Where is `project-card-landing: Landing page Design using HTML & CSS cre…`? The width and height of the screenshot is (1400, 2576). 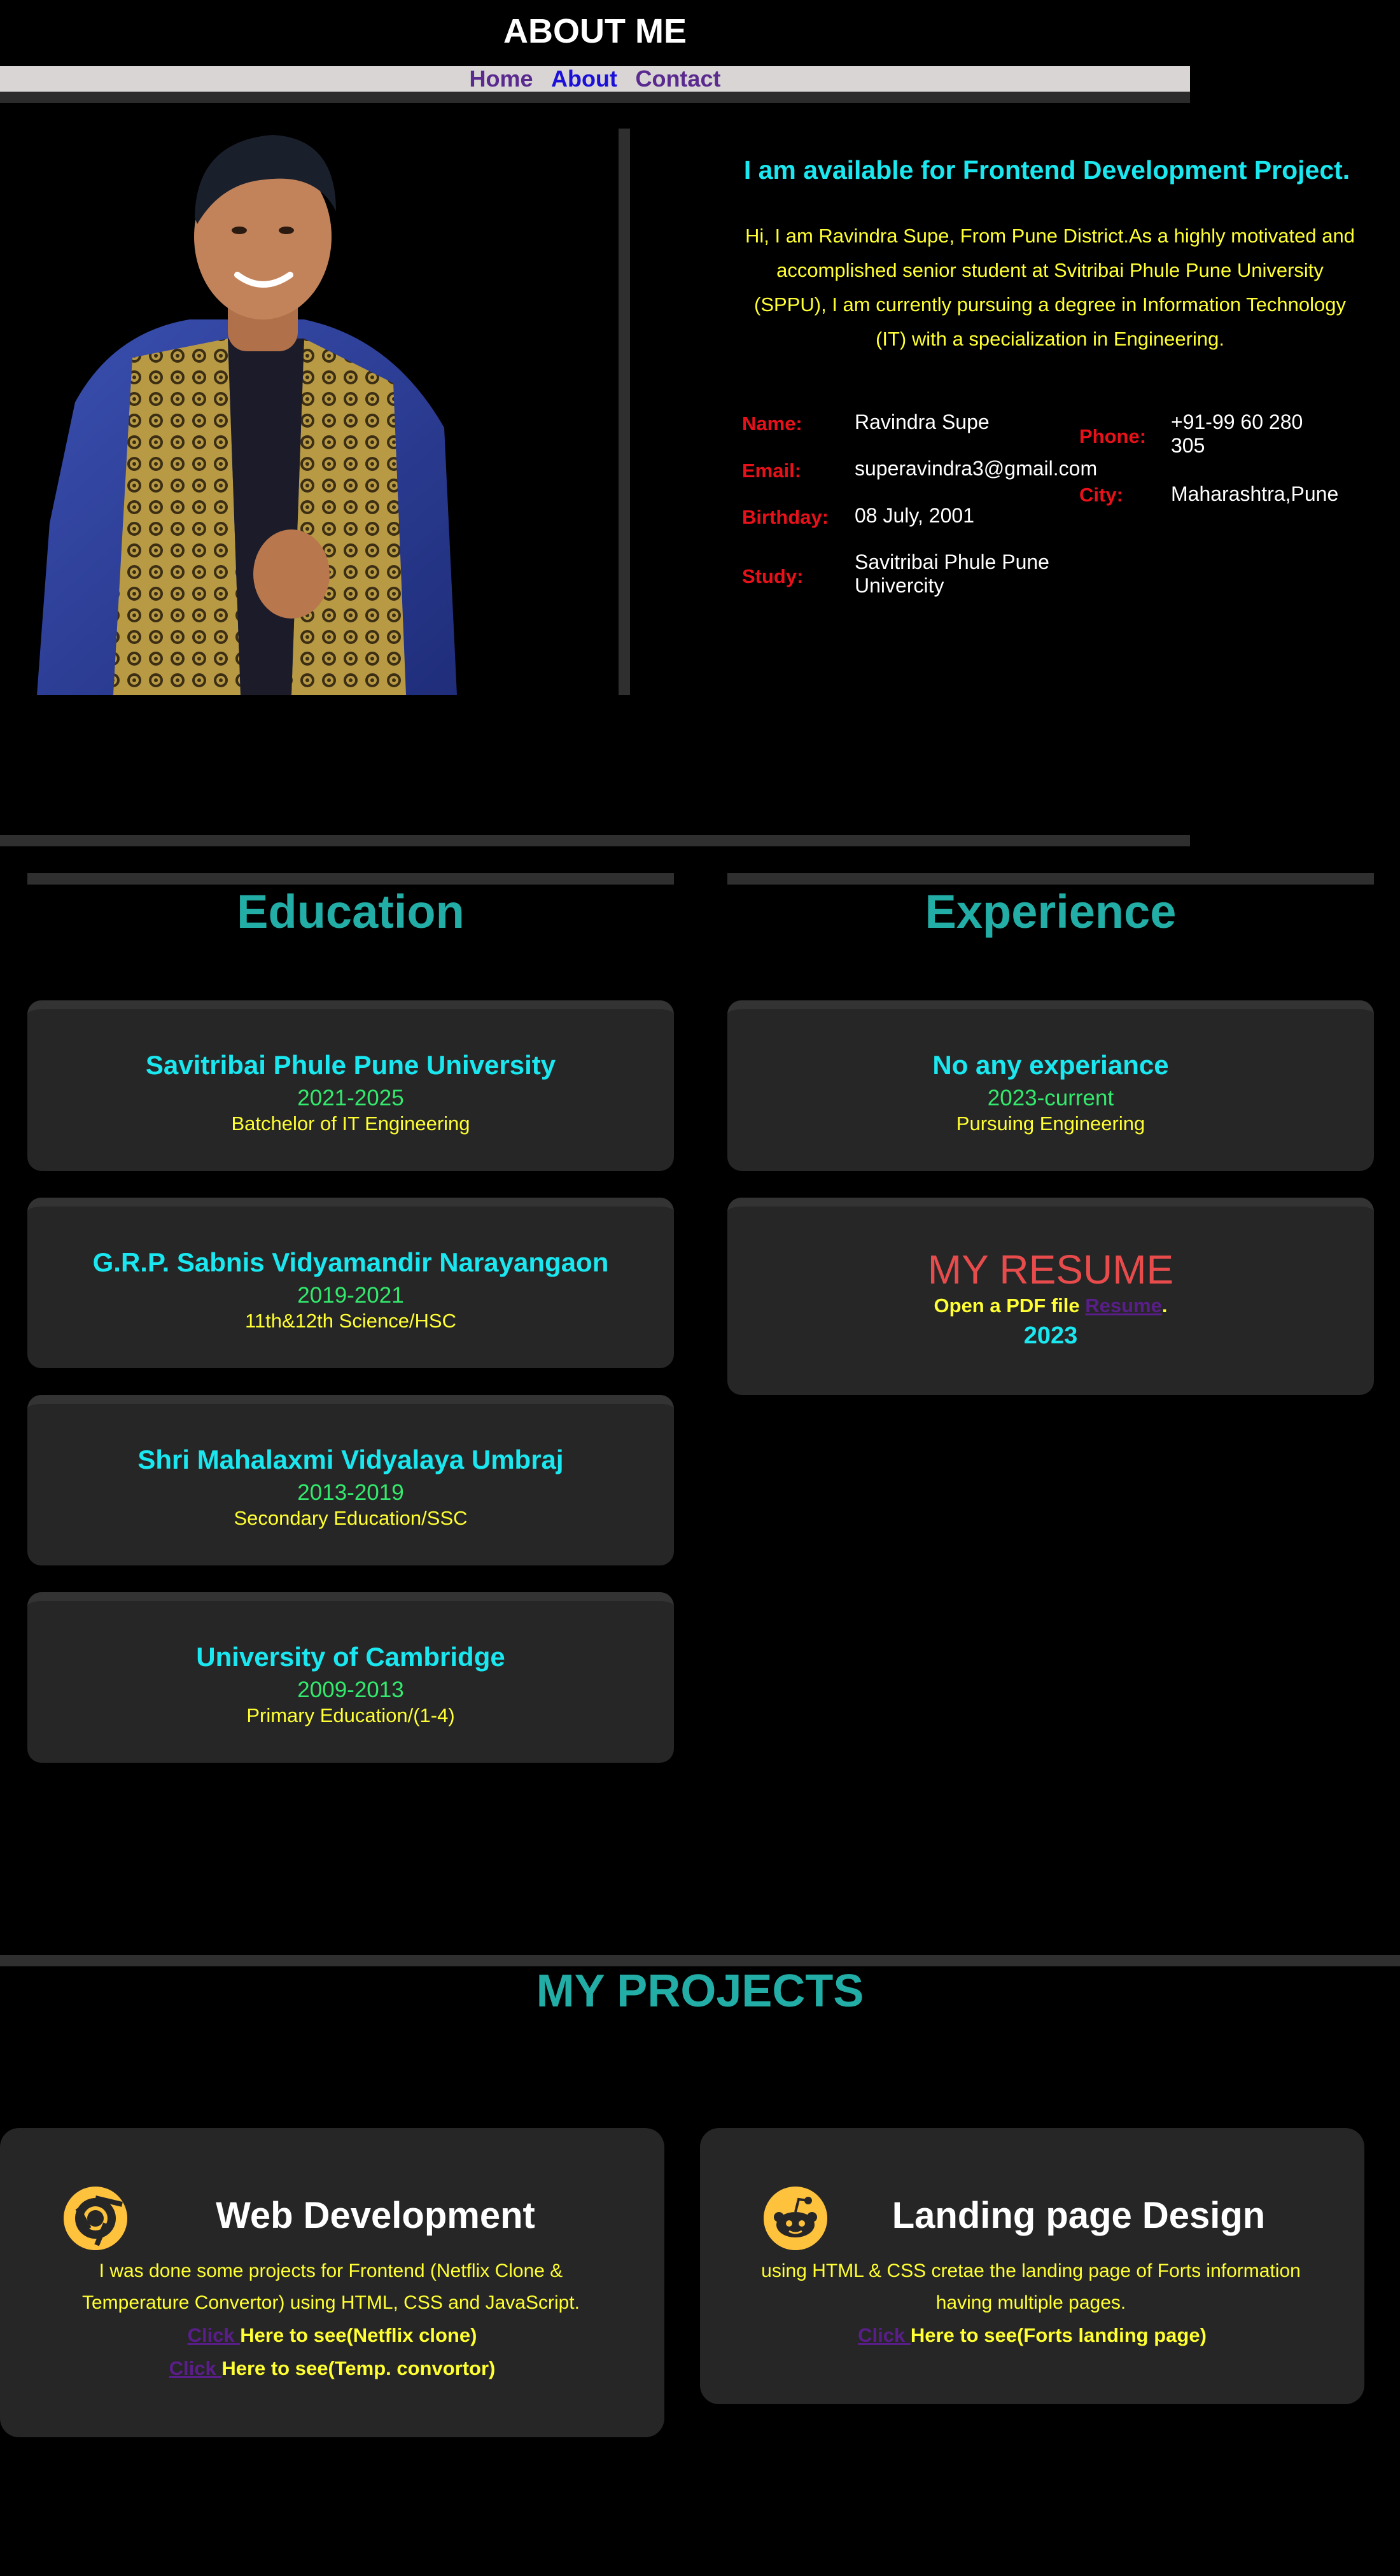
project-card-landing: Landing page Design using HTML & CSS cre… is located at coordinates (1032, 2266).